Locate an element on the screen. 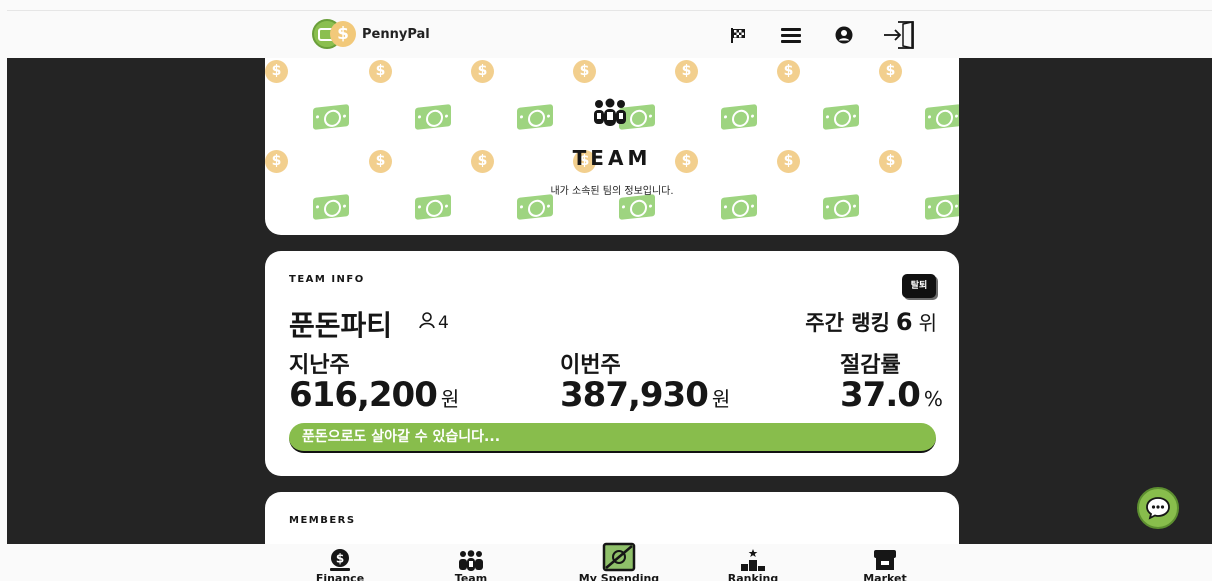 This screenshot has height=581, width=1212. spending-icon is located at coordinates (619, 557).